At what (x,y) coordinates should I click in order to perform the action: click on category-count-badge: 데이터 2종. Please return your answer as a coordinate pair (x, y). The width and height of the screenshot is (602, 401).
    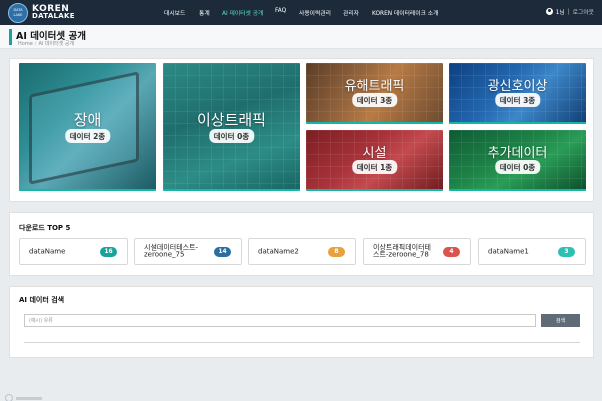
    Looking at the image, I should click on (87, 136).